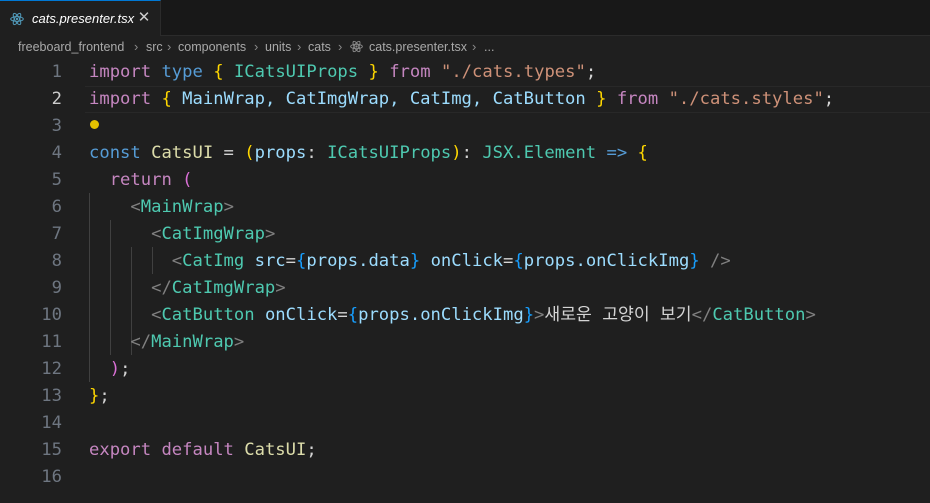 The height and width of the screenshot is (503, 930). Describe the element at coordinates (94, 124) in the screenshot. I see `lightbulb-icon` at that location.